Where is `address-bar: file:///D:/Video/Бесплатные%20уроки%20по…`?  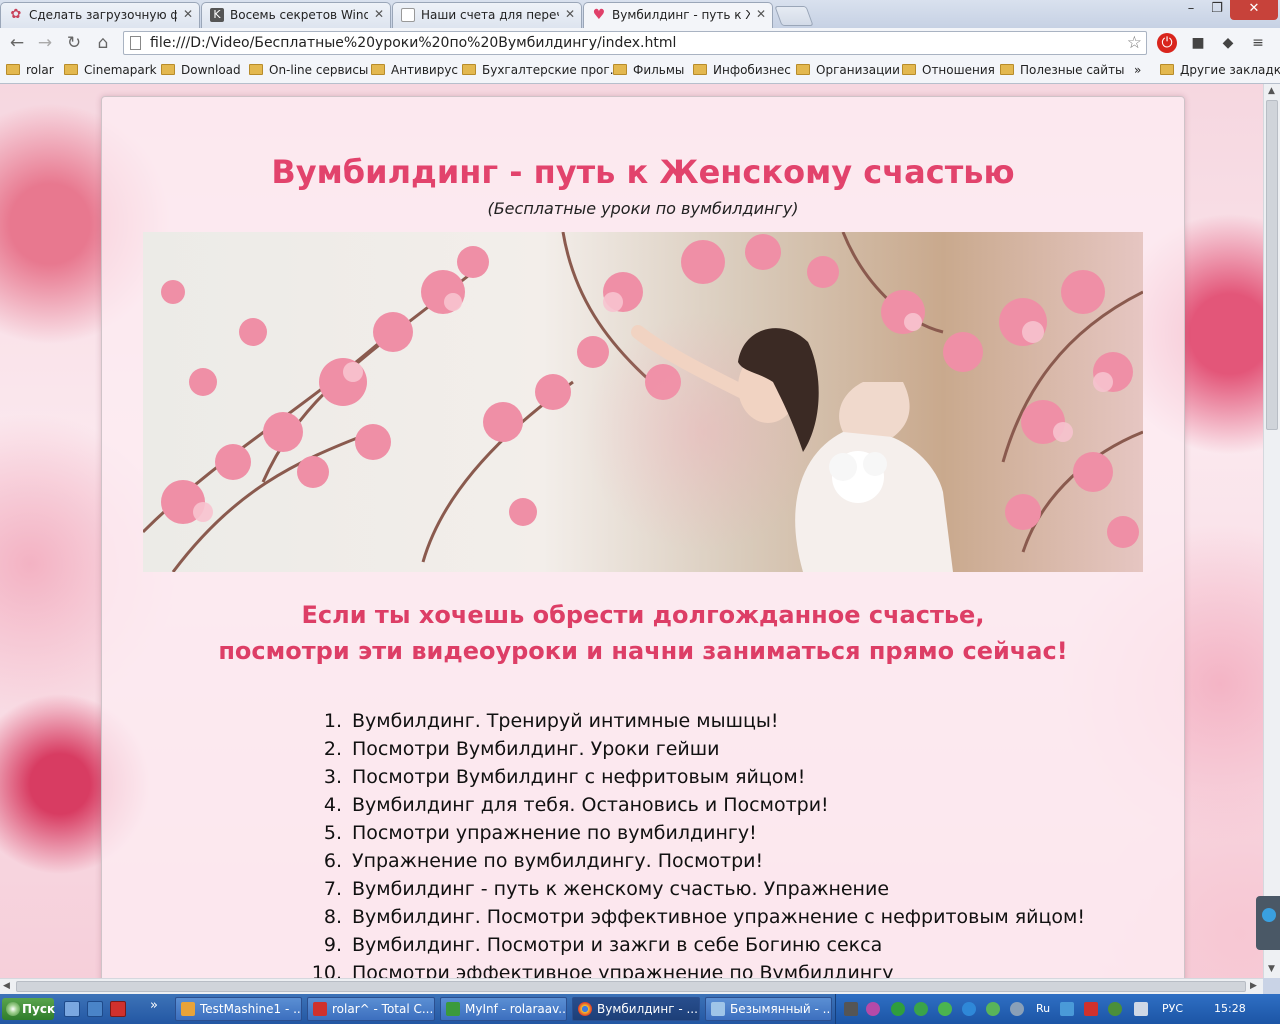
address-bar: file:///D:/Video/Бесплатные%20уроки%20по… is located at coordinates (635, 43).